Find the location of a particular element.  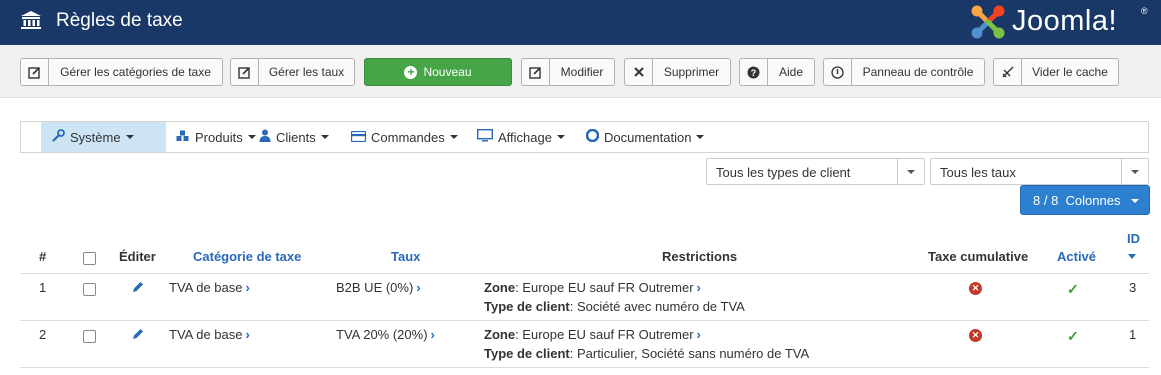

plus-circle-icon: + is located at coordinates (411, 72).